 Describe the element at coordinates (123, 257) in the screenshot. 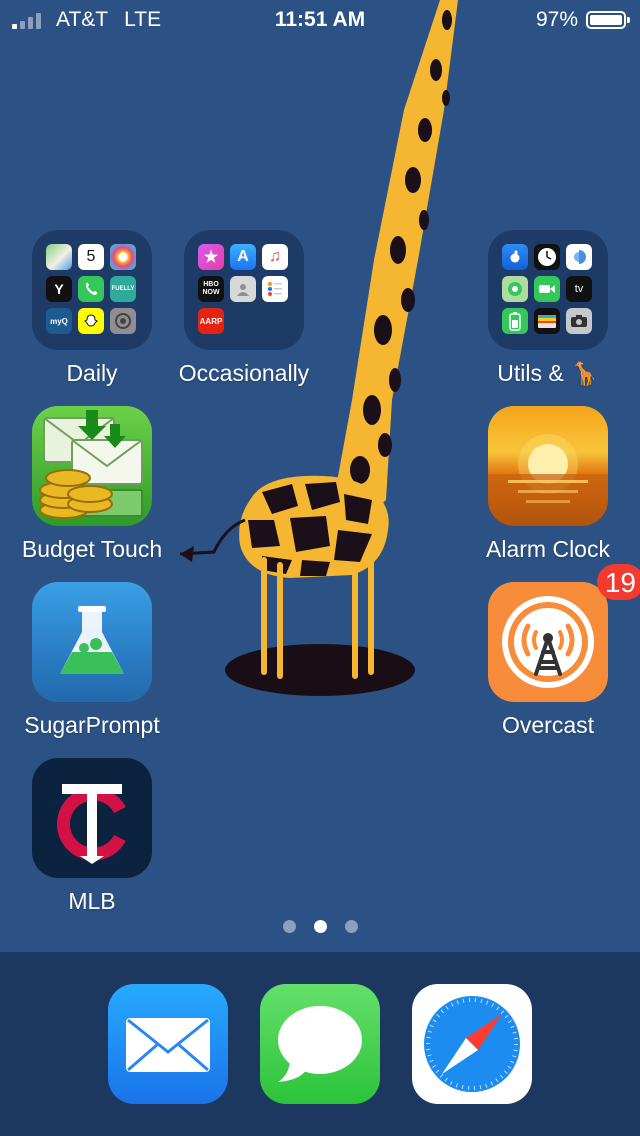

I see `photos-icon` at that location.